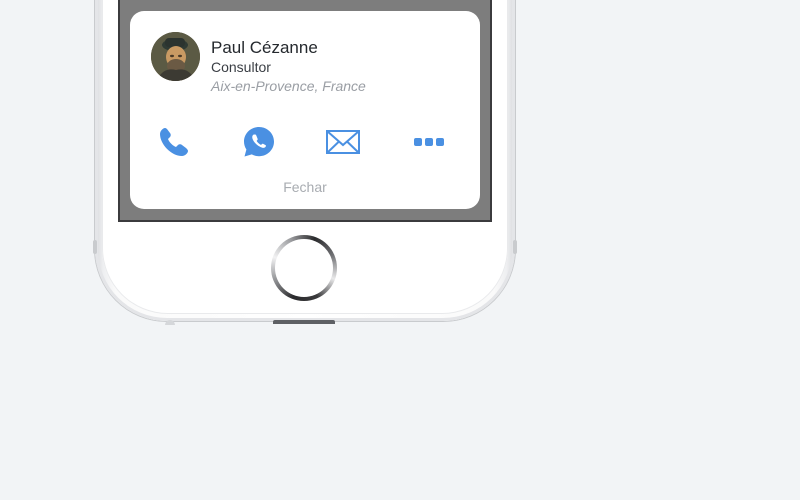 The width and height of the screenshot is (800, 500). What do you see at coordinates (170, 322) in the screenshot?
I see `phone-speaker-dot` at bounding box center [170, 322].